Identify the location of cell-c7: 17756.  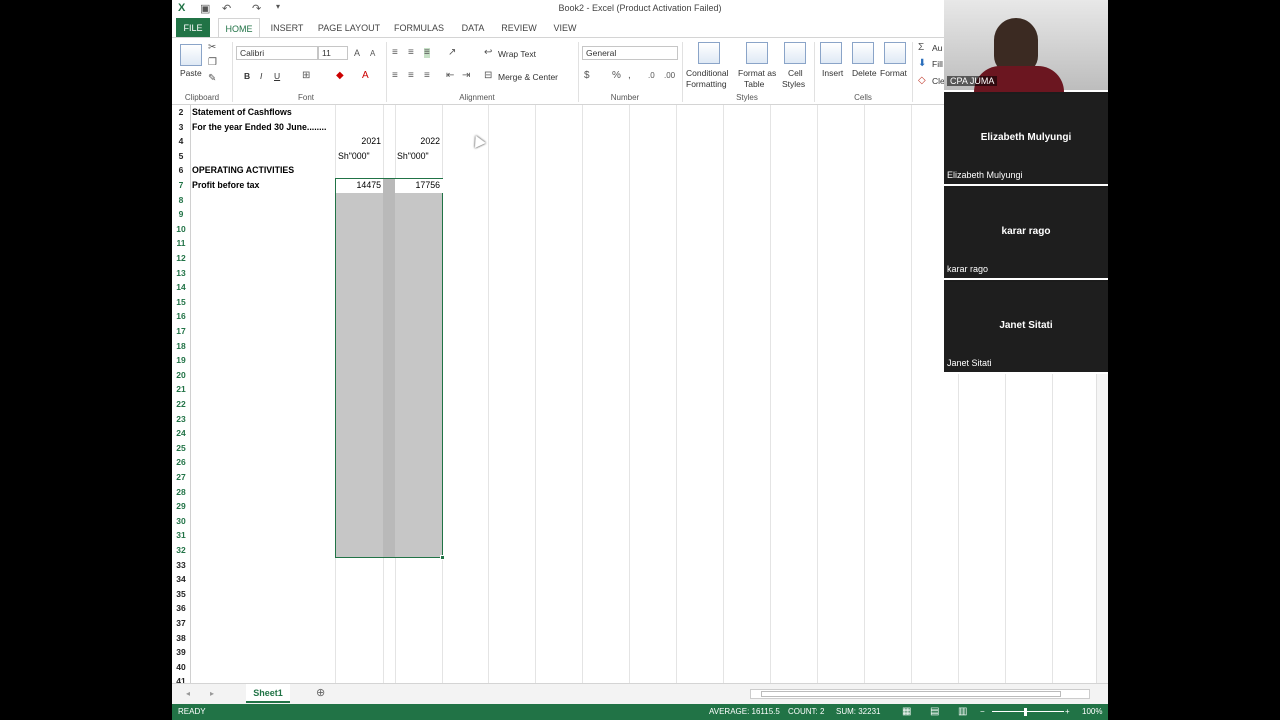
(417, 185).